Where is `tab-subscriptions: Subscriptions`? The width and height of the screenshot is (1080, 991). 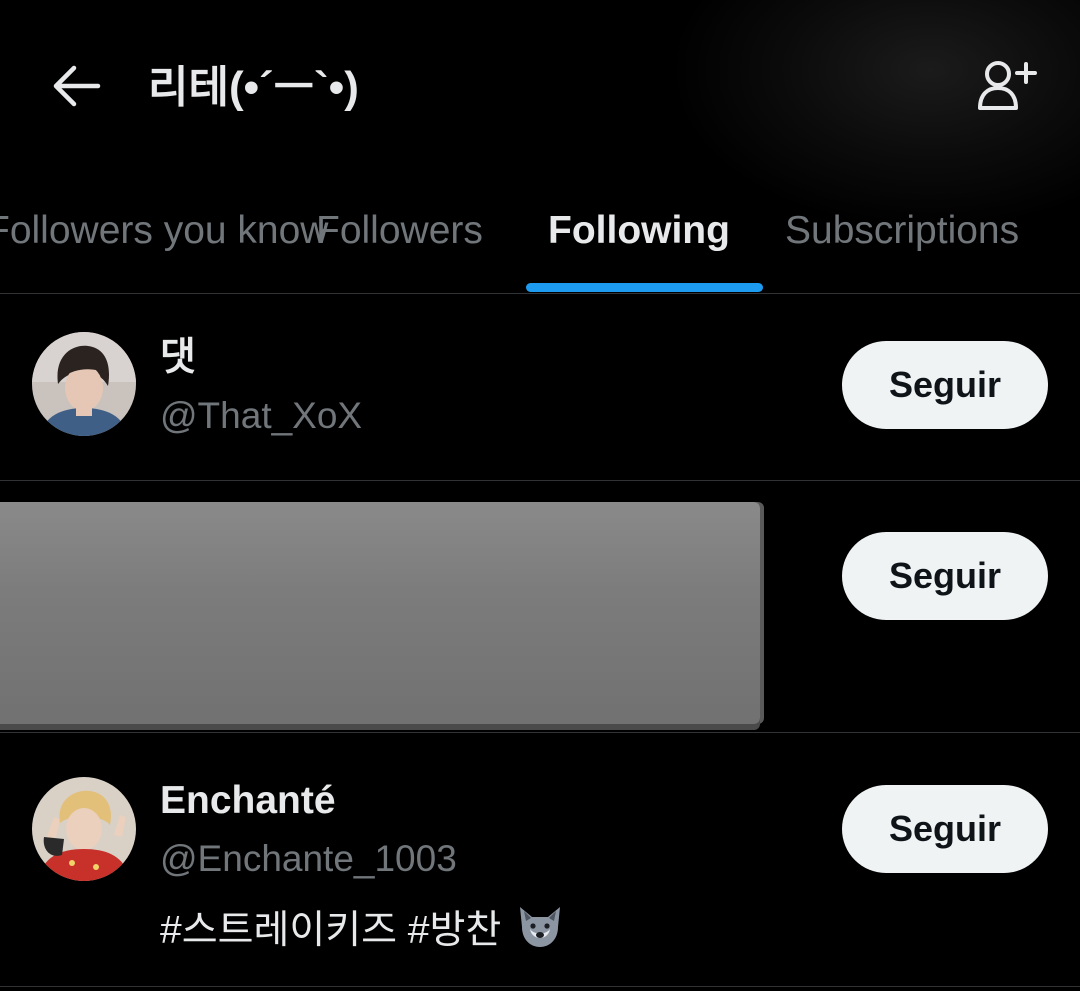
tab-subscriptions: Subscriptions is located at coordinates (902, 231).